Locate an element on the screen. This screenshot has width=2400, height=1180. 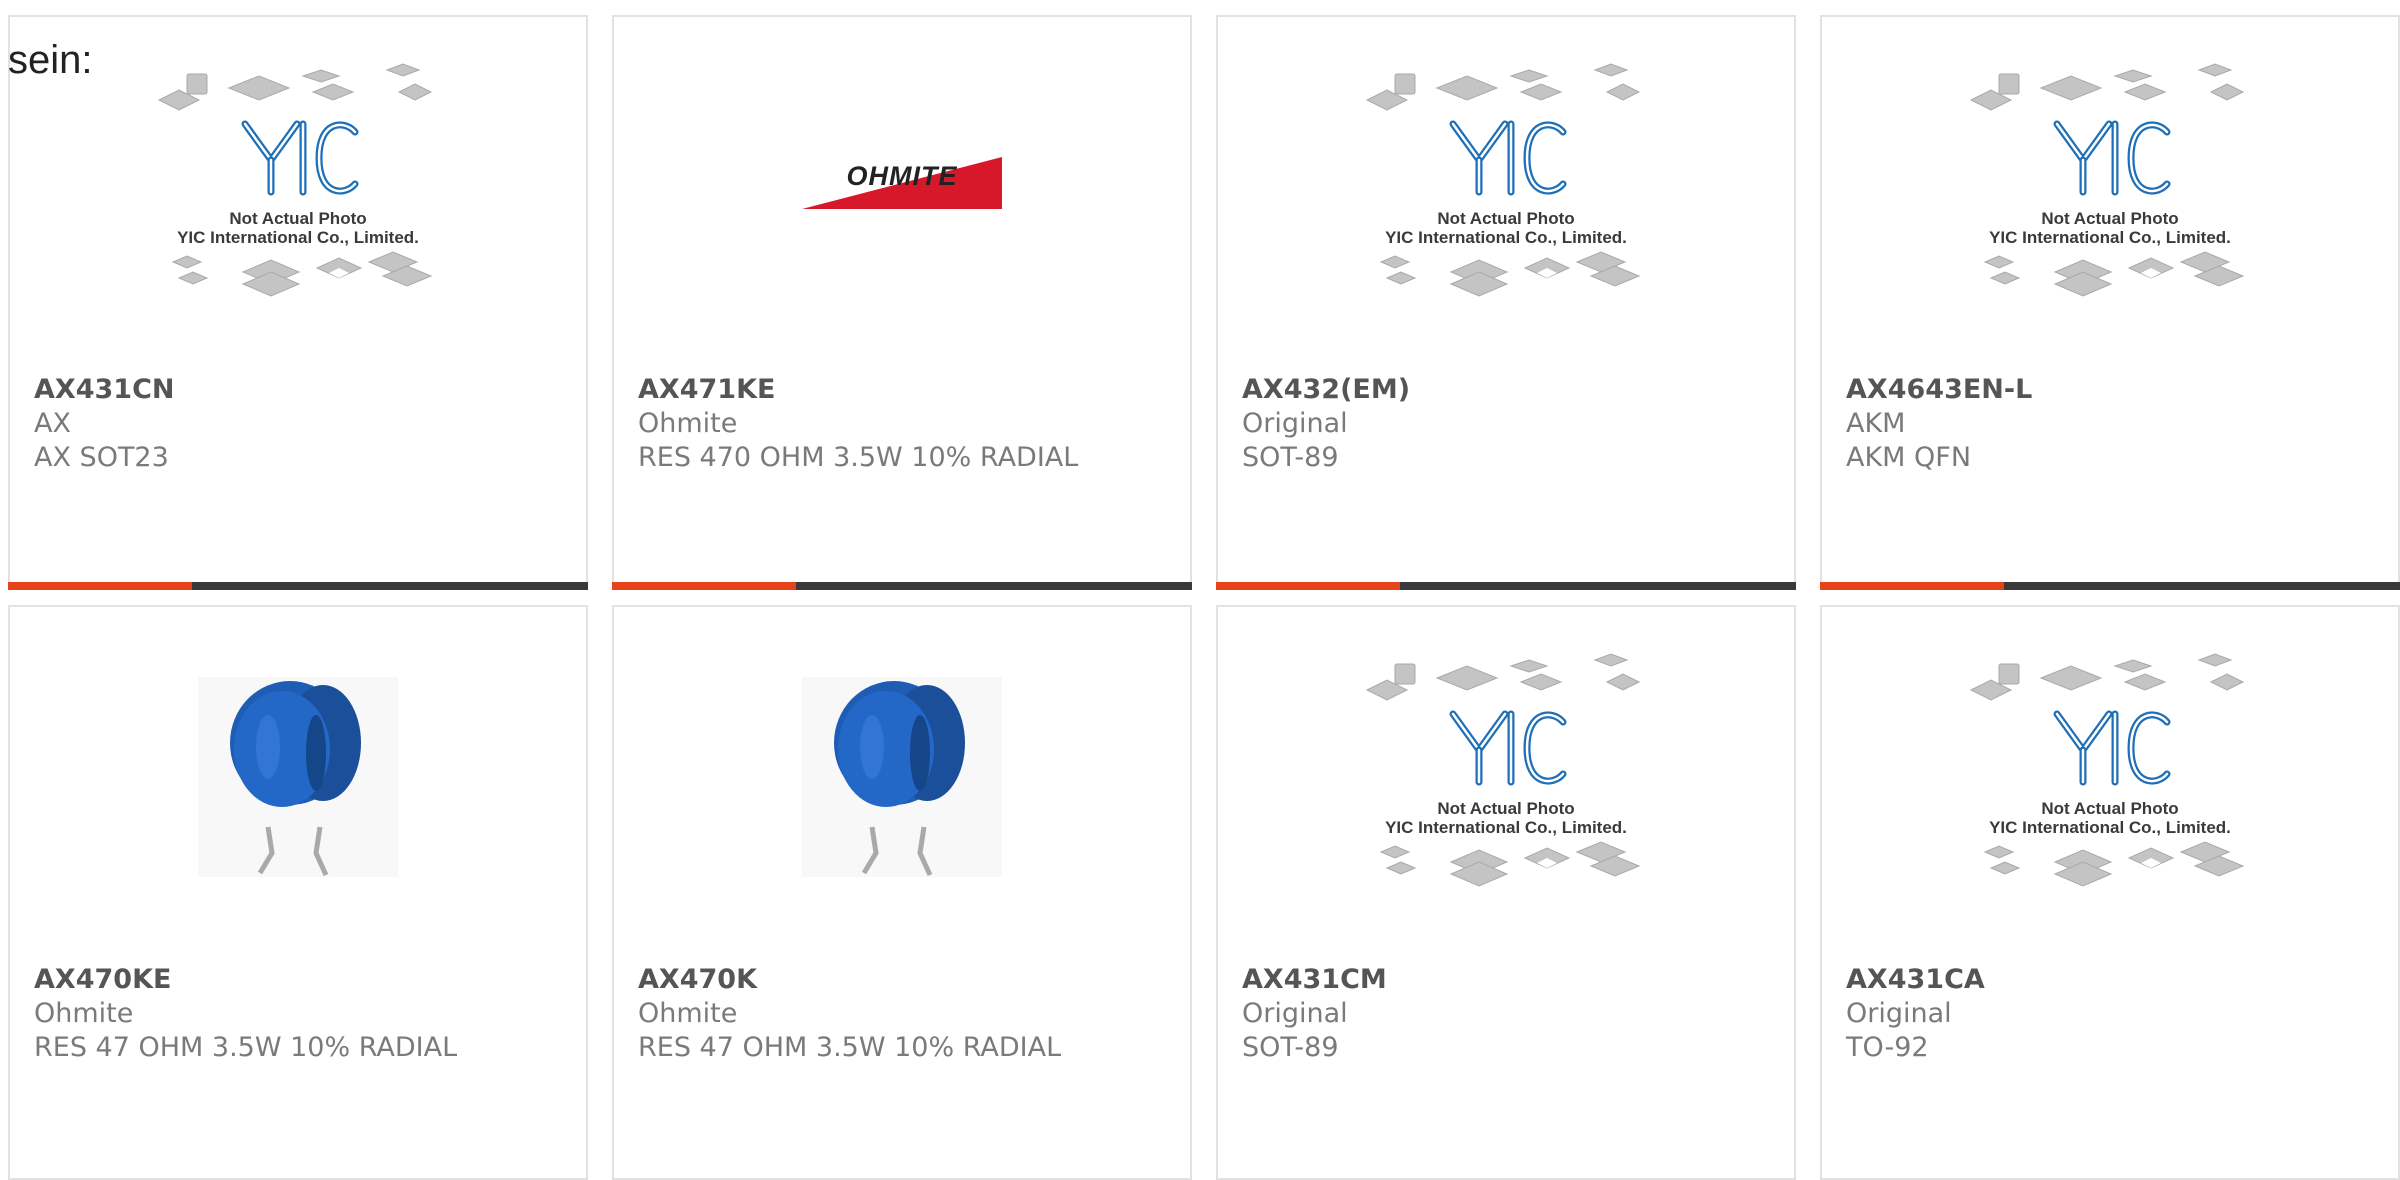
manufacturer: AKM is located at coordinates (1876, 423).